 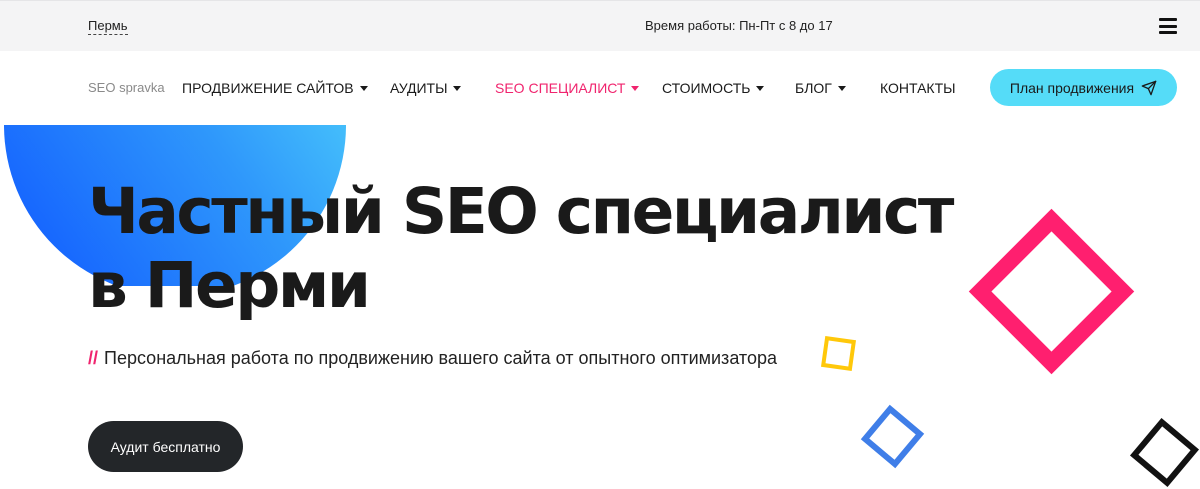 I want to click on working-hours: Время работы: Пн-Пт с 8 до 17, so click(x=739, y=25).